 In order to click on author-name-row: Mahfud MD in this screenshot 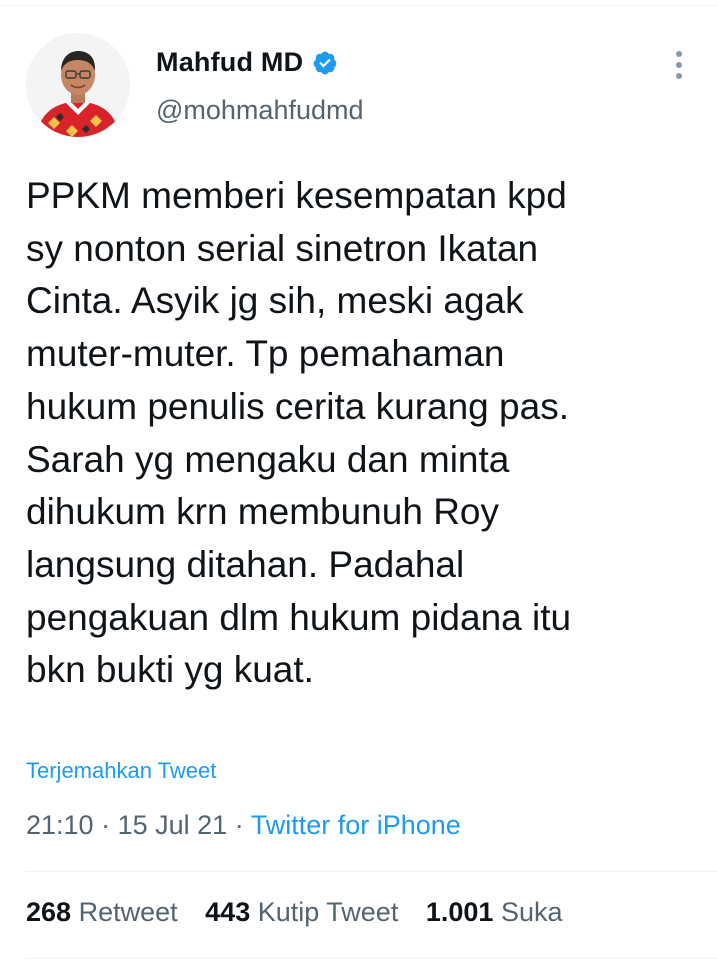, I will do `click(247, 62)`.